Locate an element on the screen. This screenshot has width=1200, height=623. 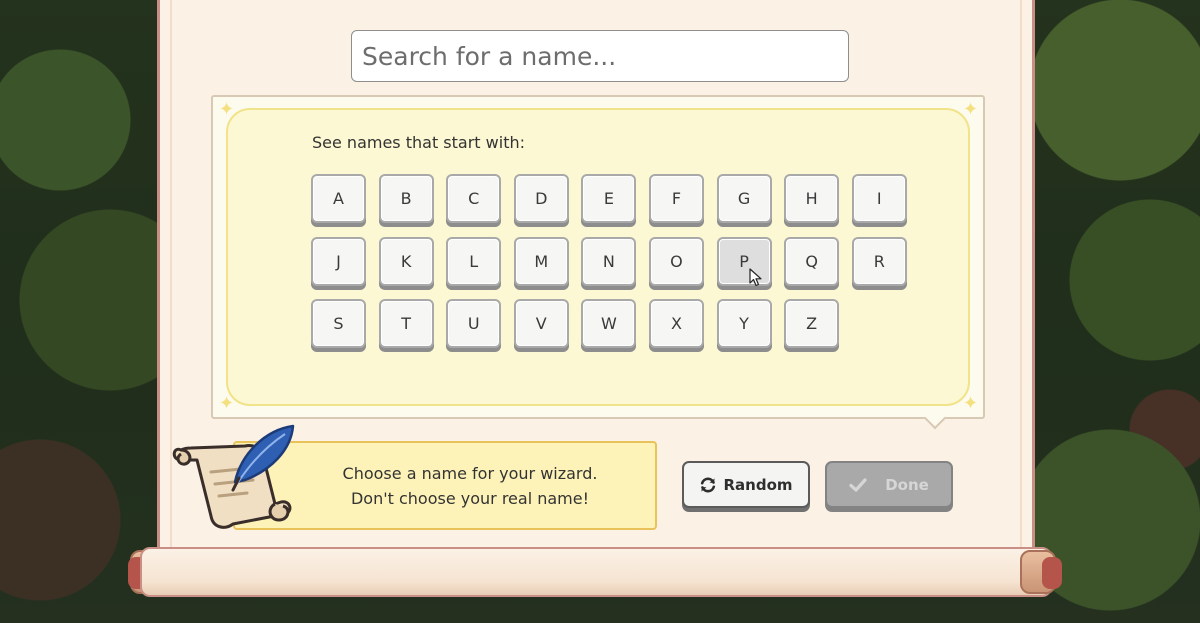
scroll-roll-bottom is located at coordinates (596, 572).